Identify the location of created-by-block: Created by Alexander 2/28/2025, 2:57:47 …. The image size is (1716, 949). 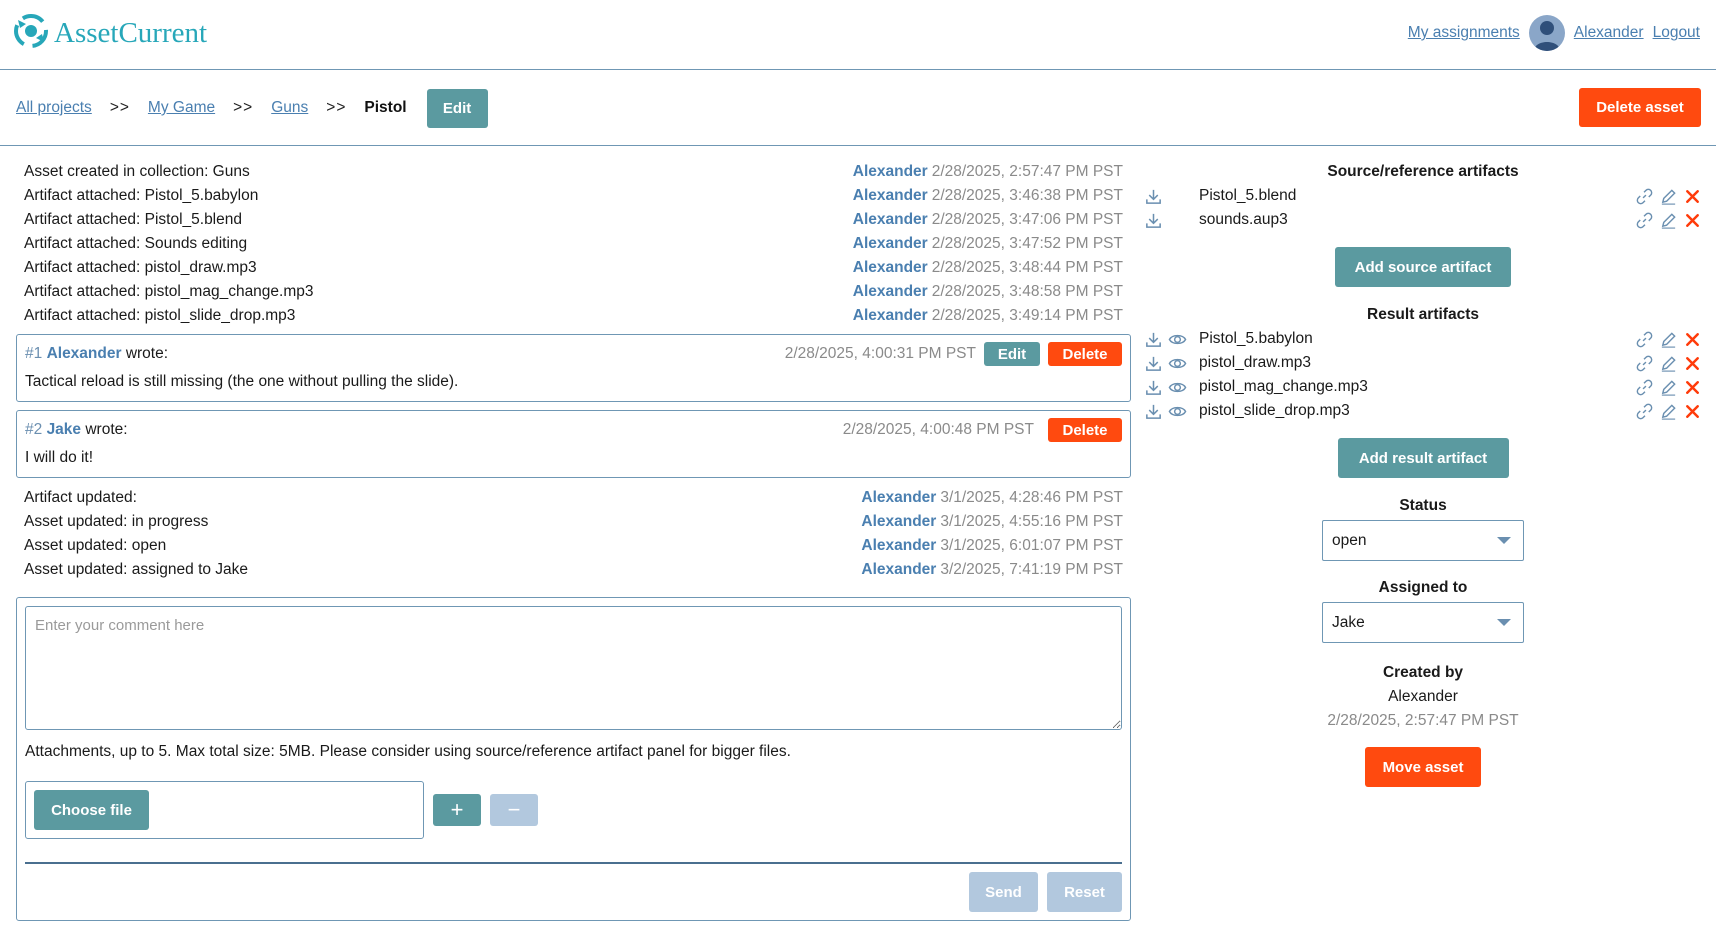
(1423, 697).